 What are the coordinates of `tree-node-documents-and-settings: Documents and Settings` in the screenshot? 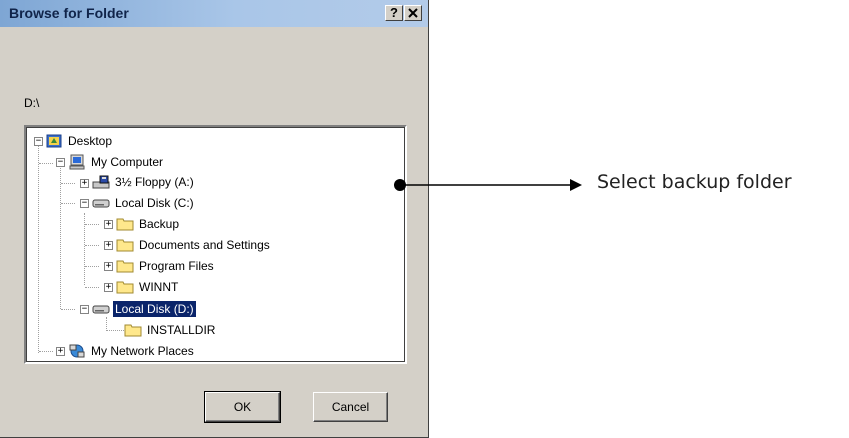 It's located at (194, 245).